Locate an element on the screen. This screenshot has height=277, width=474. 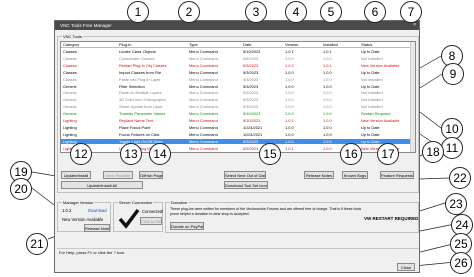
update-install-button: Update/Install is located at coordinates (76, 175).